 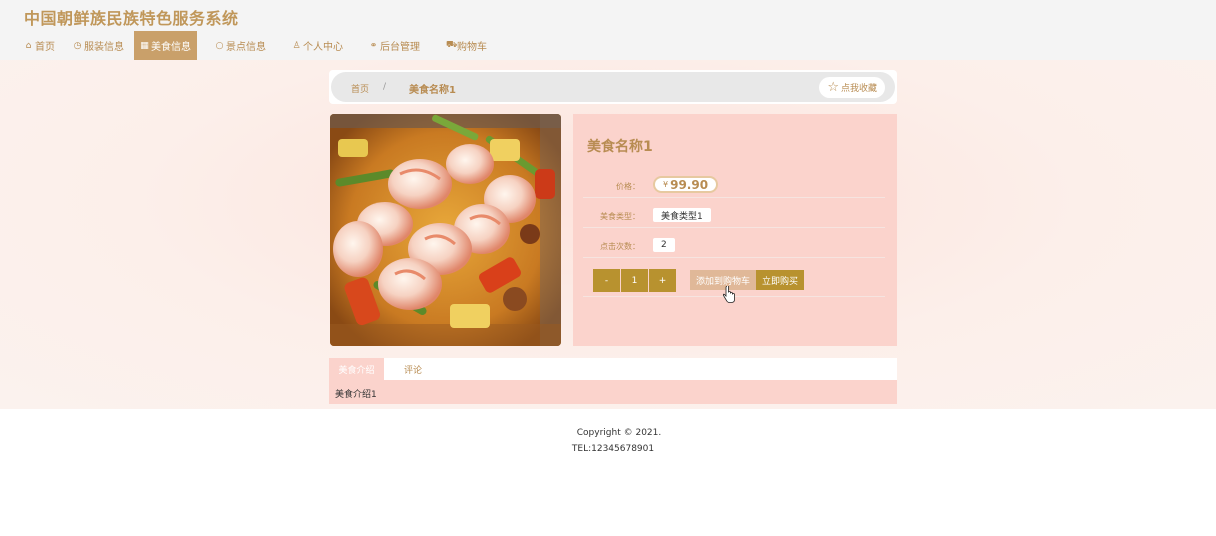 I want to click on product-image, so click(x=445, y=230).